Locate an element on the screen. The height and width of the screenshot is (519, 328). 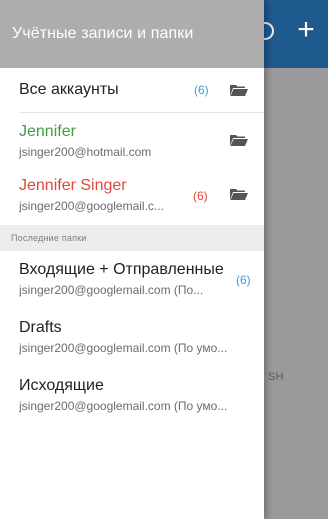
account-name: Jennifer is located at coordinates (47, 131).